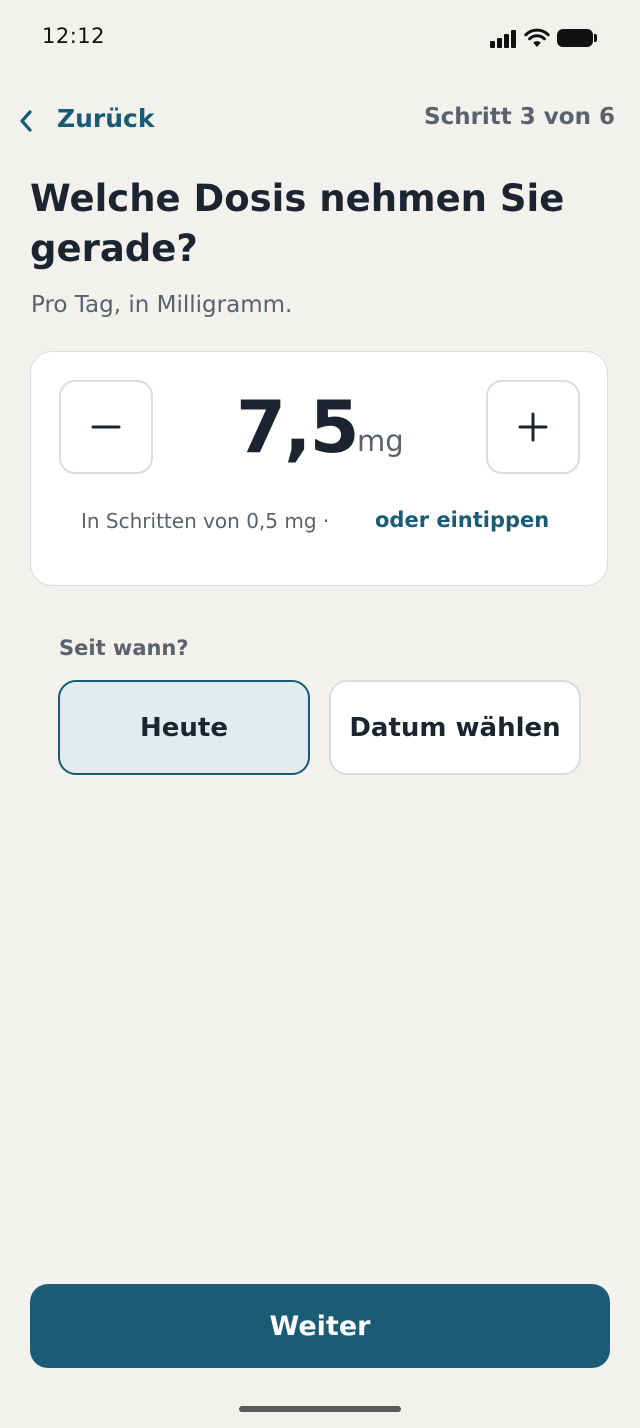 The height and width of the screenshot is (1428, 640). I want to click on chevron-left-icon, so click(26, 121).